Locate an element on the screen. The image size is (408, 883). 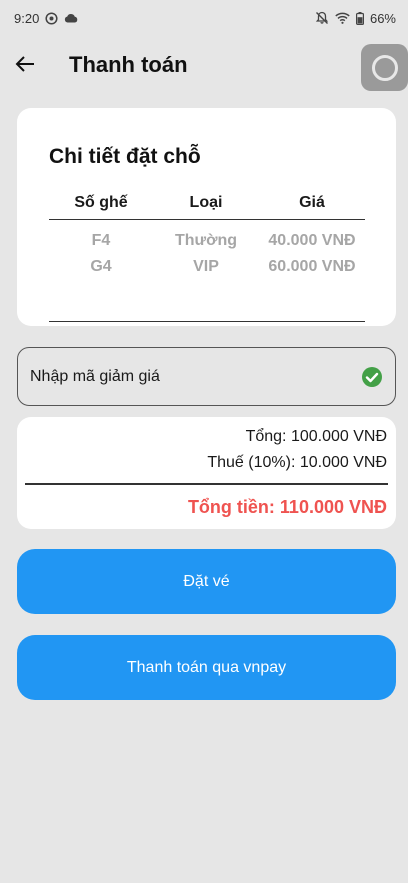
status-left: 9:20 is located at coordinates (46, 18).